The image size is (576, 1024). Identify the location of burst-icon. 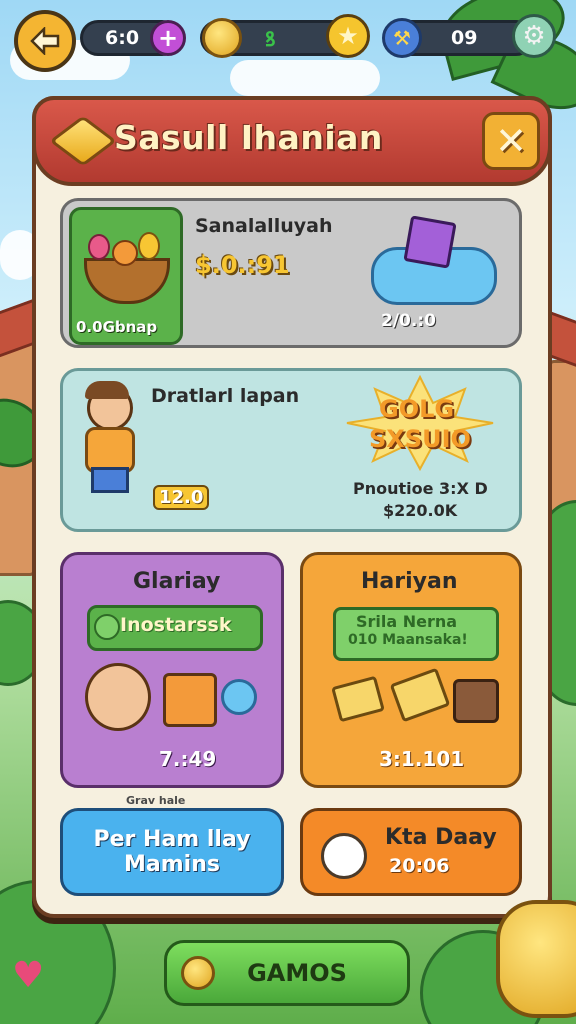
(420, 423).